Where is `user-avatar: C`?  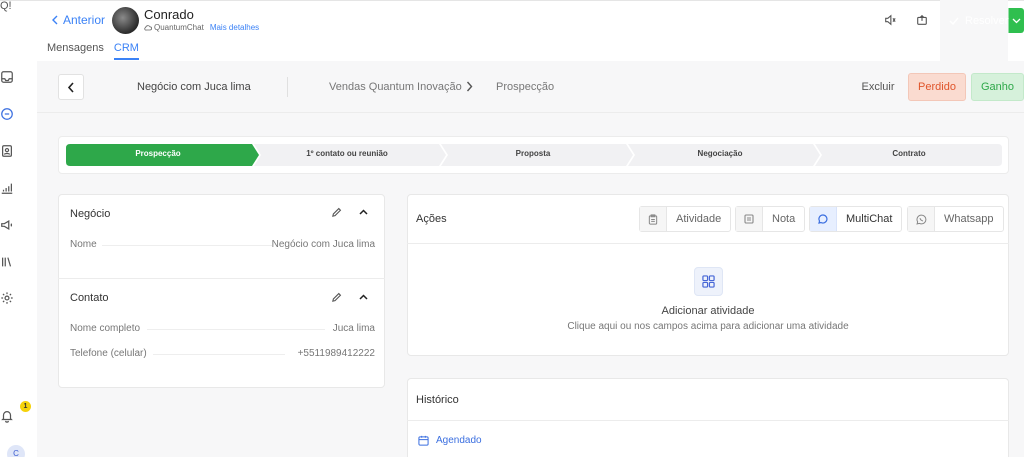
user-avatar: C is located at coordinates (16, 451).